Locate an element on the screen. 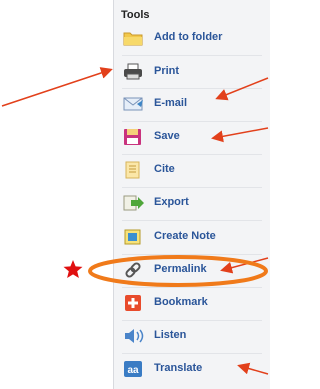 The height and width of the screenshot is (389, 320). cite-icon is located at coordinates (133, 170).